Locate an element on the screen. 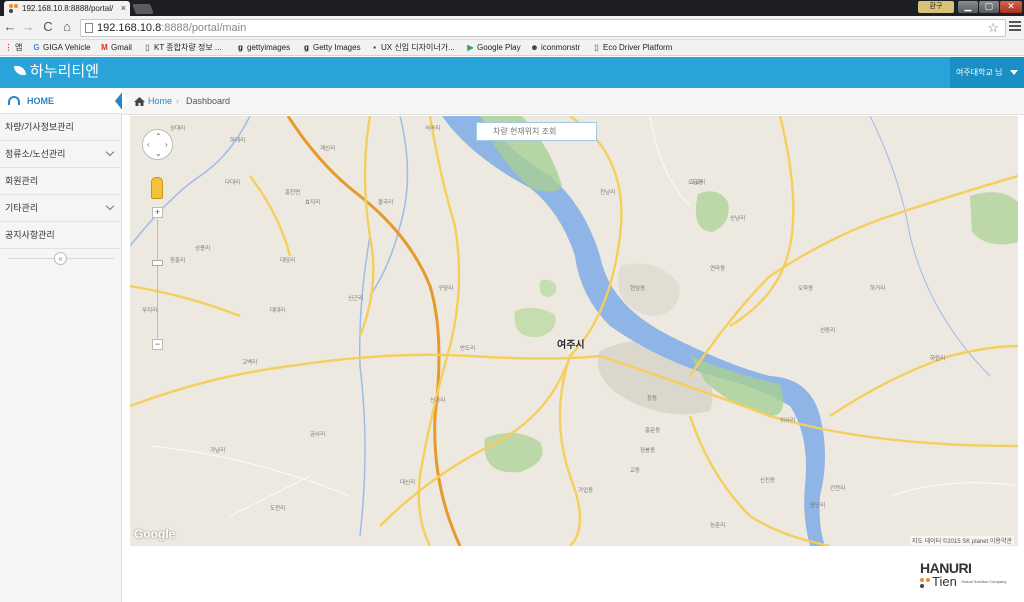  dashboard-gauge-icon is located at coordinates (14, 100).